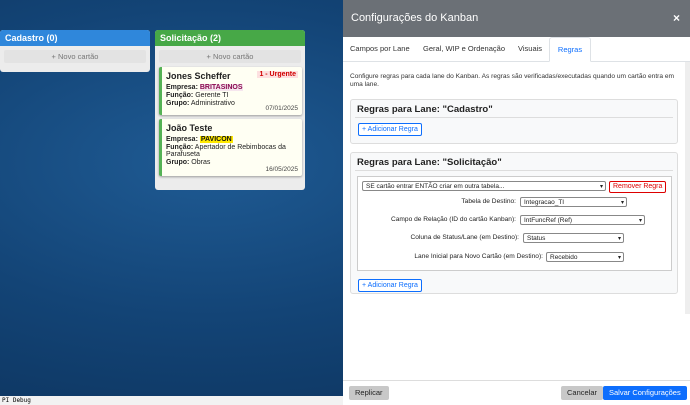  Describe the element at coordinates (585, 257) in the screenshot. I see `initial-lane-select: Recebido ▾` at that location.